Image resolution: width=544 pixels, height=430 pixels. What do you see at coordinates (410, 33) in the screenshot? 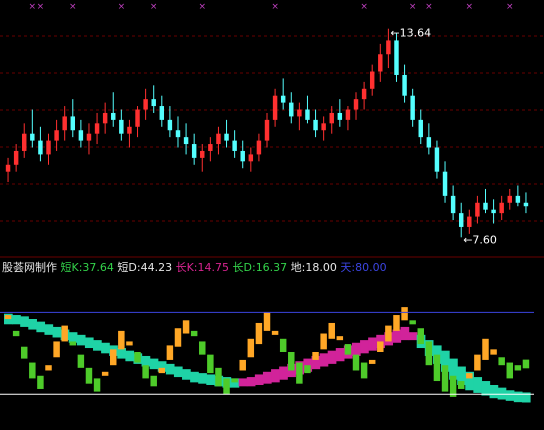
I see `annotation-high: ←13.64` at bounding box center [410, 33].